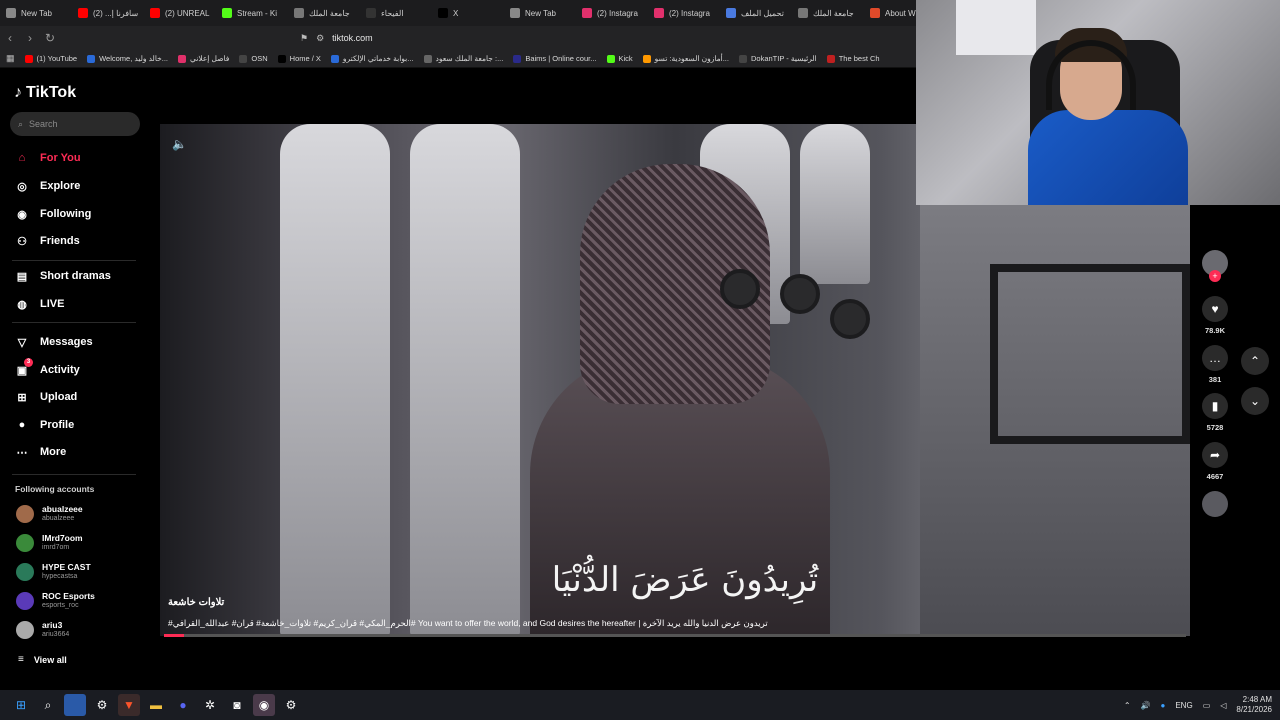  Describe the element at coordinates (1183, 705) in the screenshot. I see `language-indicator: ENG` at that location.